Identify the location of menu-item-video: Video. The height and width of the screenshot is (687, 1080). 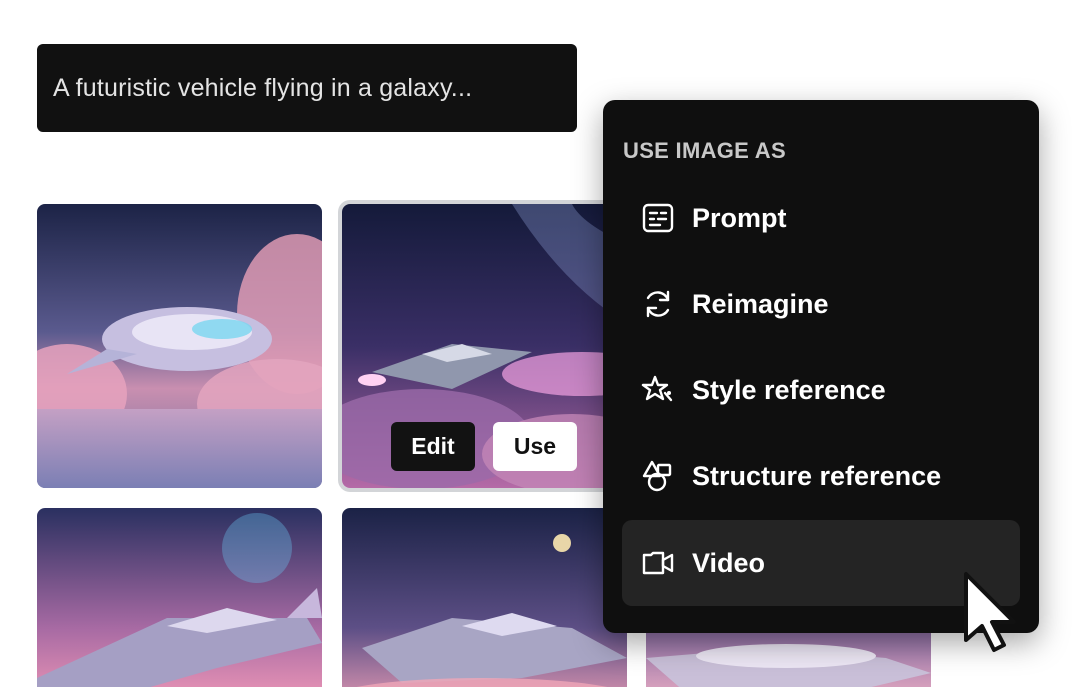
(821, 563).